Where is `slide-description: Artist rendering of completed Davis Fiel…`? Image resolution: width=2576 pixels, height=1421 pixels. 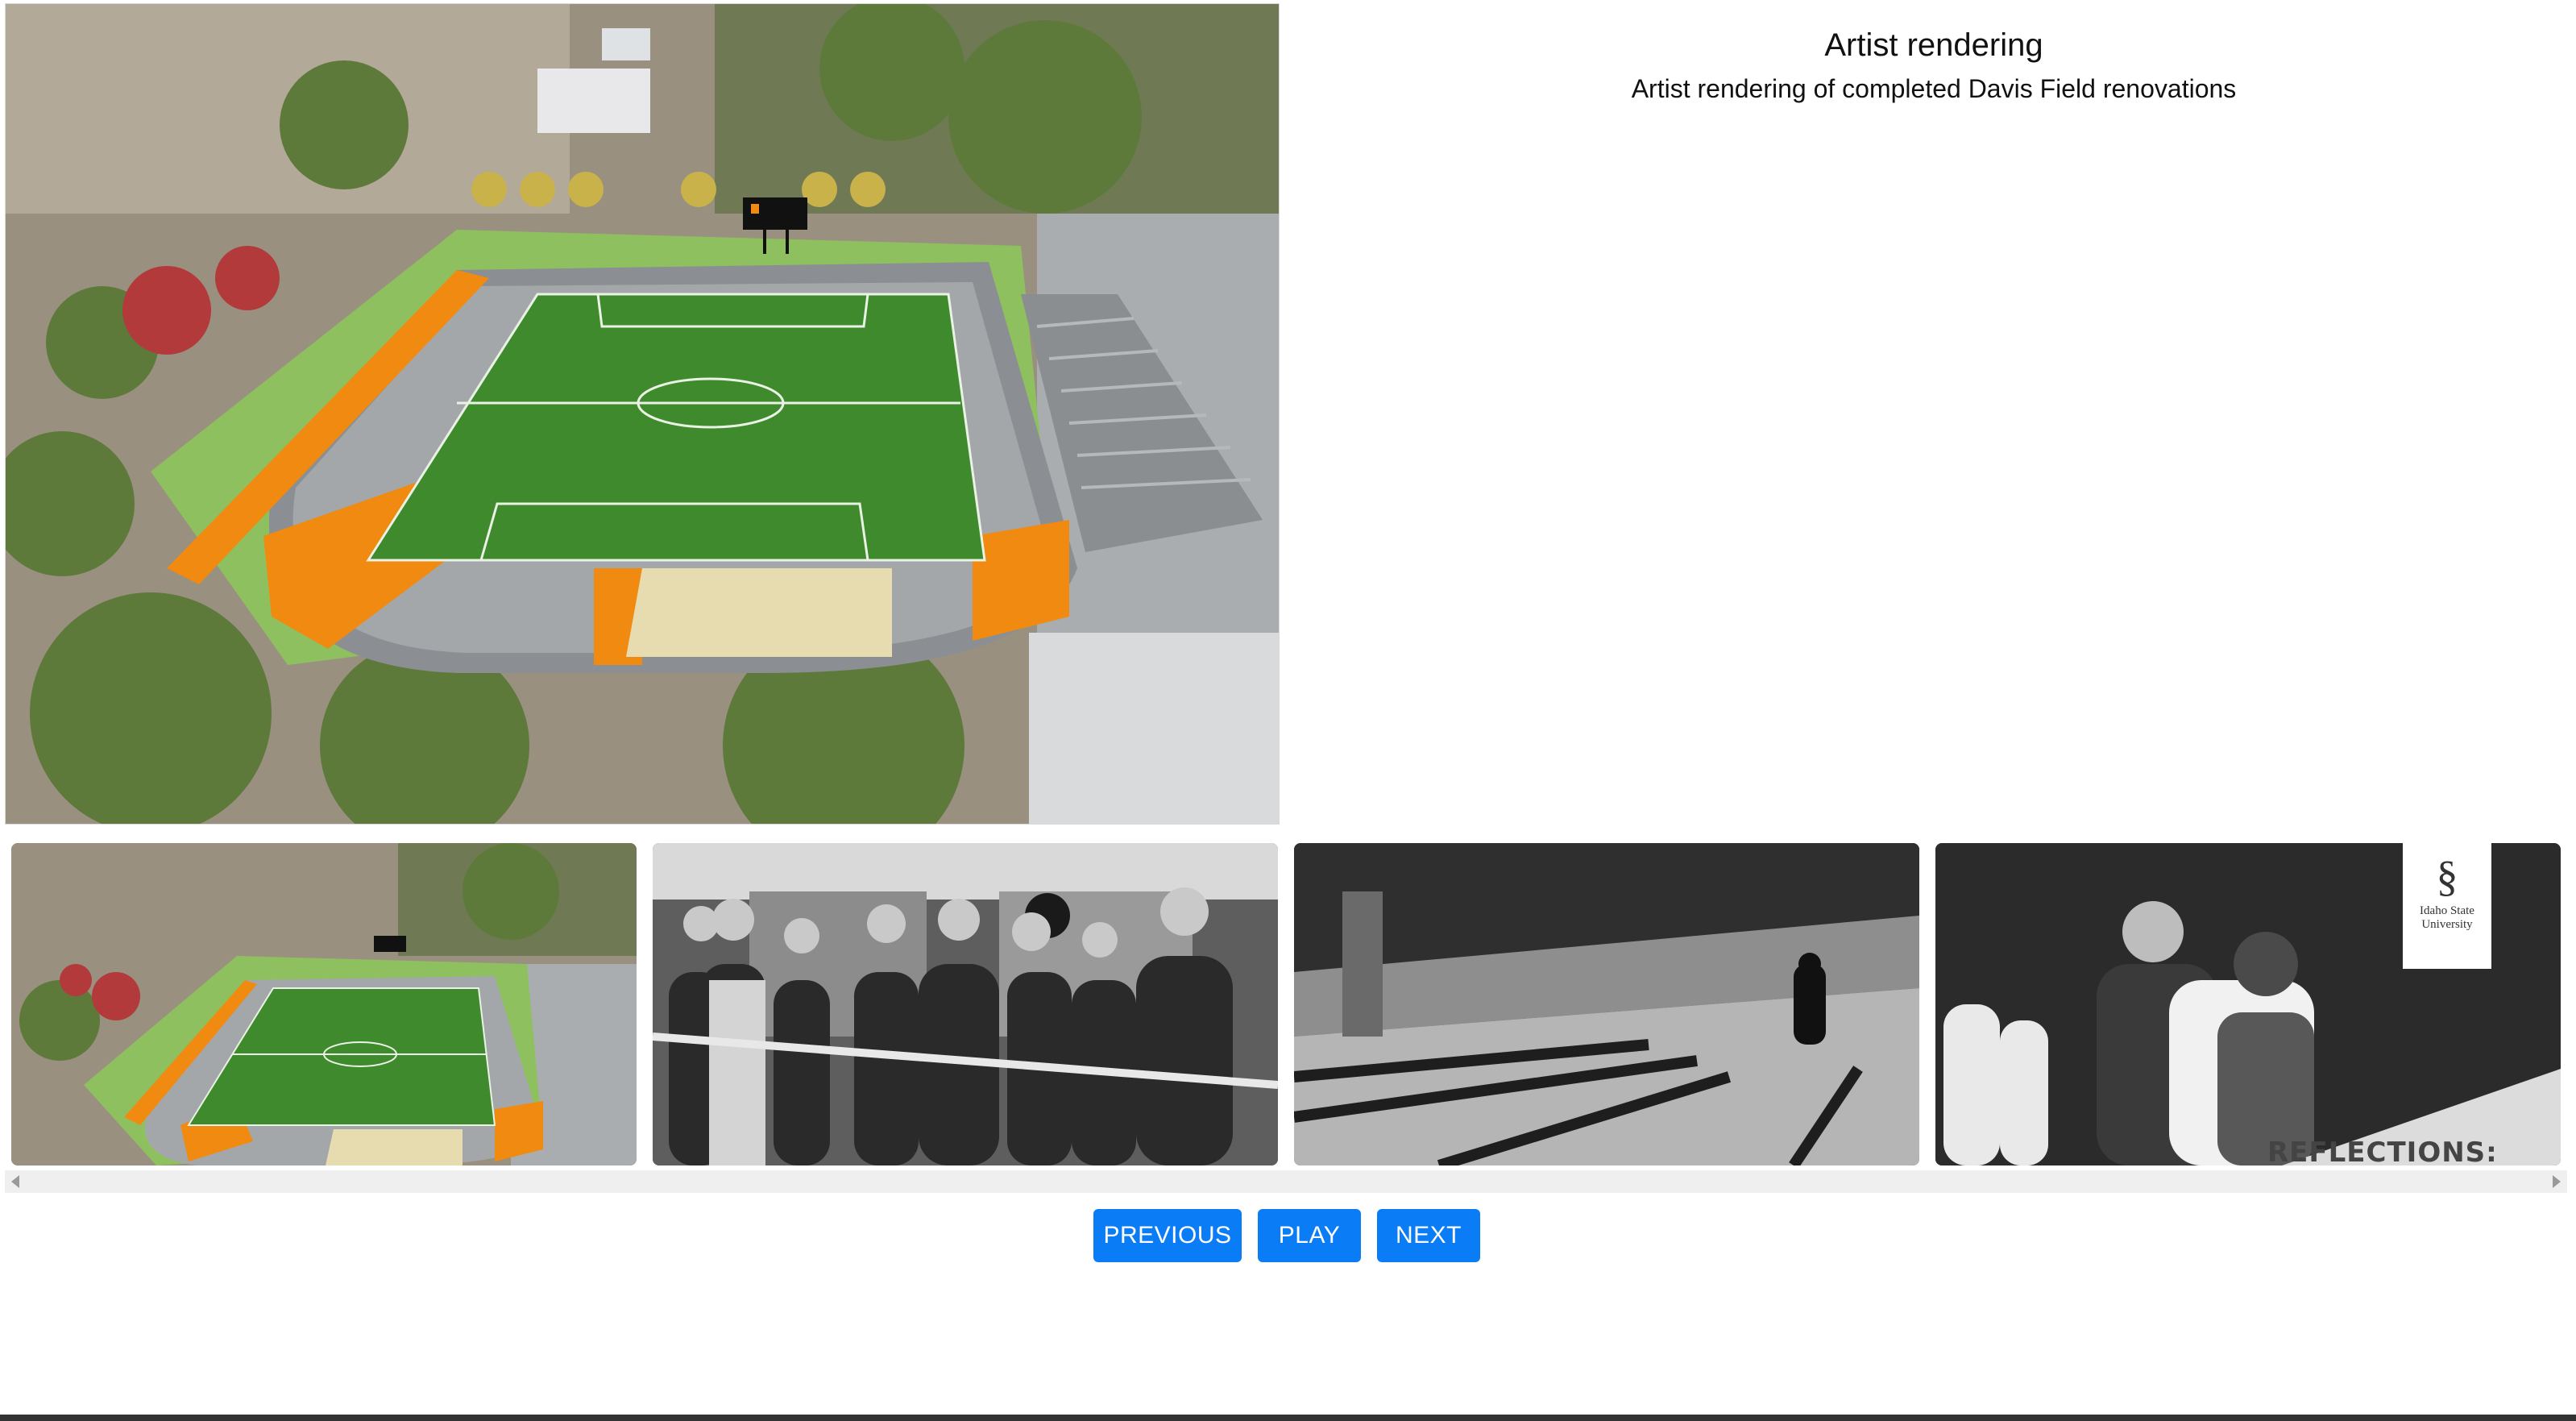 slide-description: Artist rendering of completed Davis Fiel… is located at coordinates (1934, 88).